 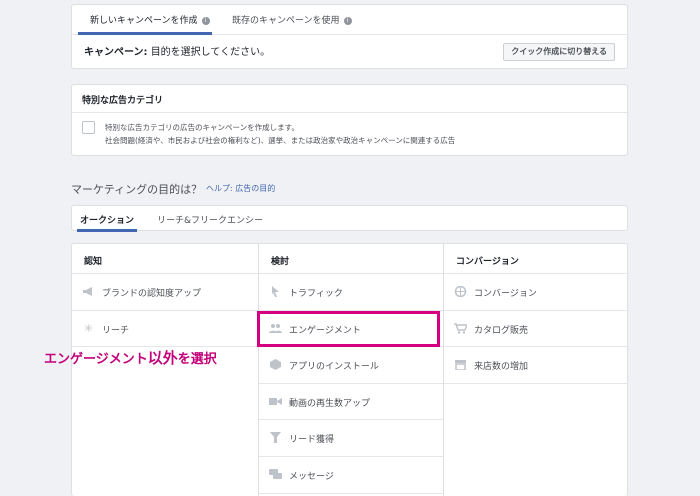 What do you see at coordinates (501, 367) in the screenshot?
I see `objective-label: 来店数の増加` at bounding box center [501, 367].